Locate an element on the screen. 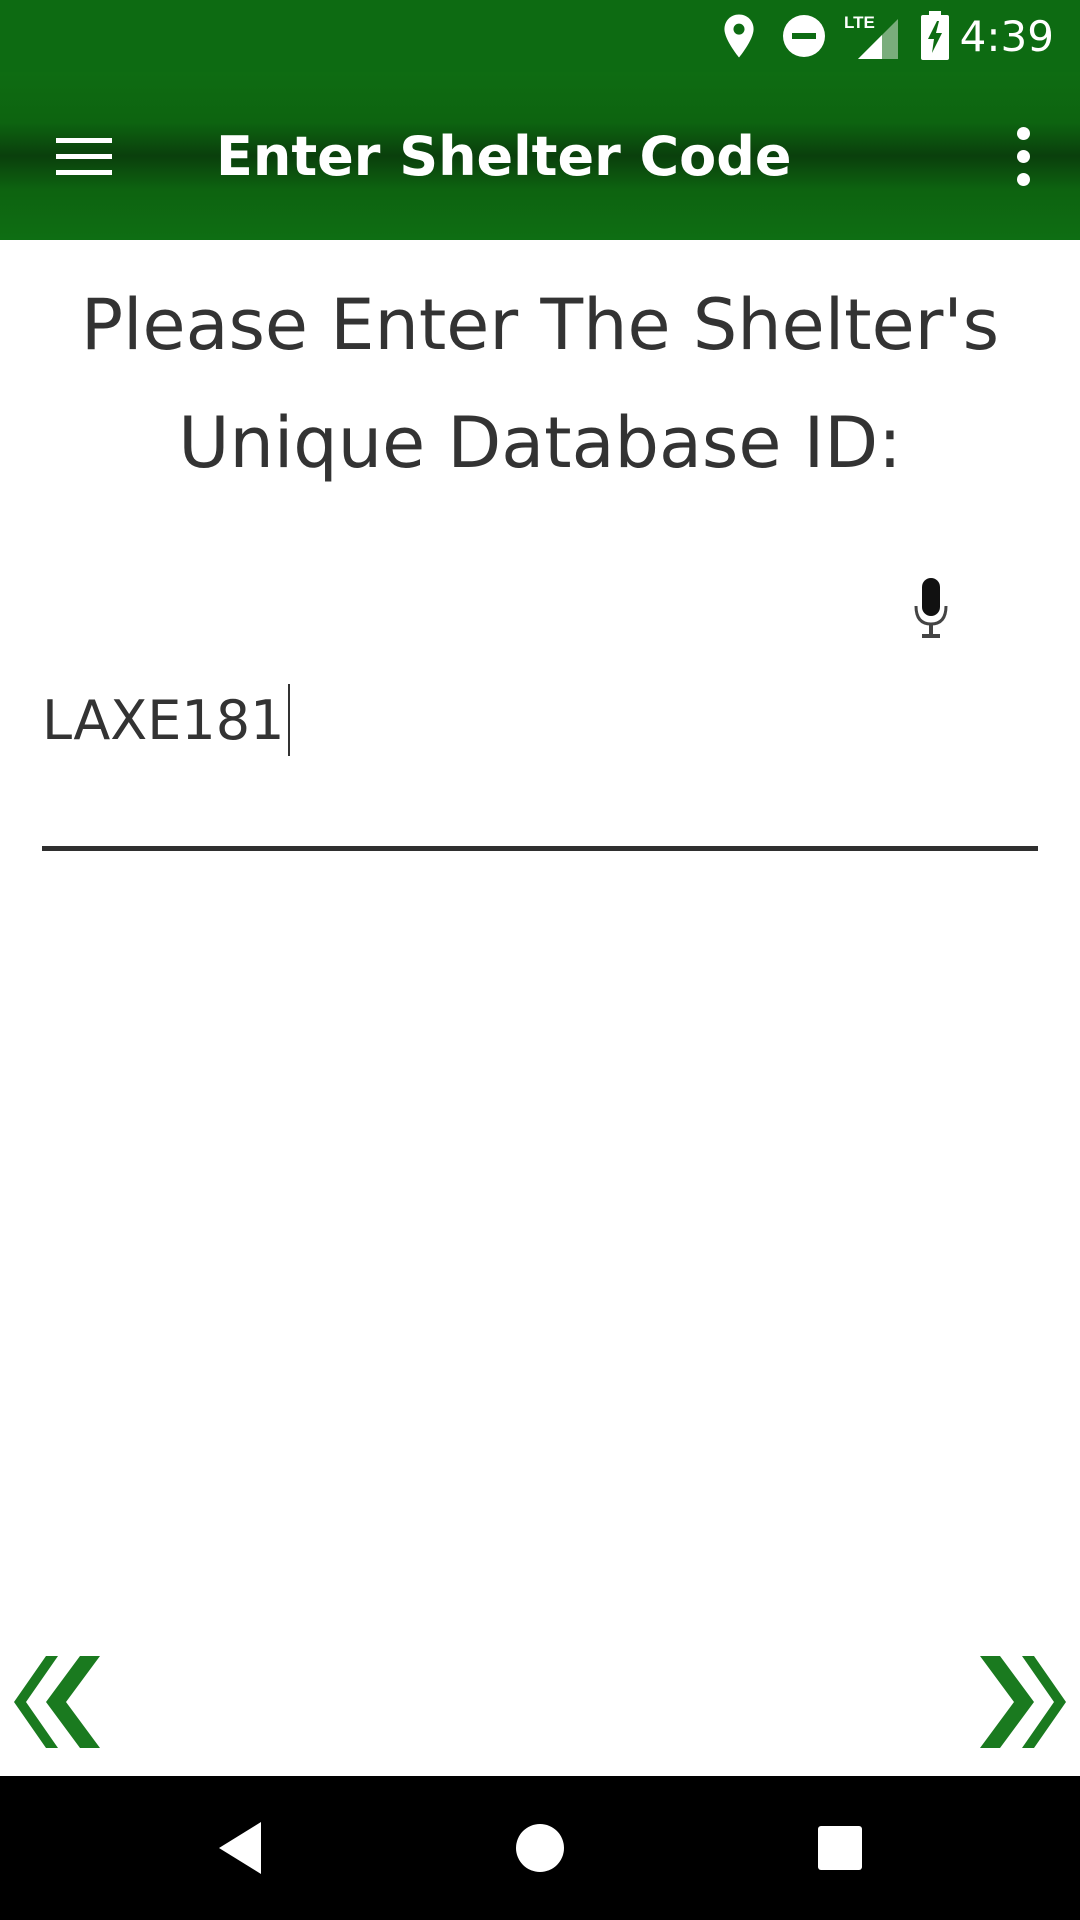 This screenshot has width=1080, height=1920. system-nav-bar is located at coordinates (540, 1848).